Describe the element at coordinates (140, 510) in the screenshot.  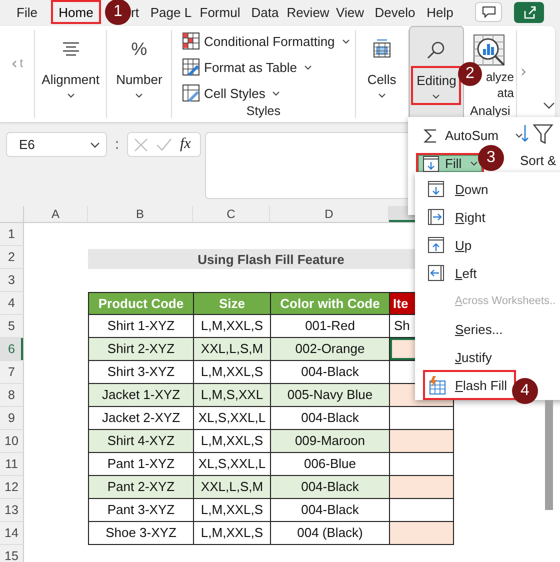
I see `table-cell: Pant 3-XYZ` at that location.